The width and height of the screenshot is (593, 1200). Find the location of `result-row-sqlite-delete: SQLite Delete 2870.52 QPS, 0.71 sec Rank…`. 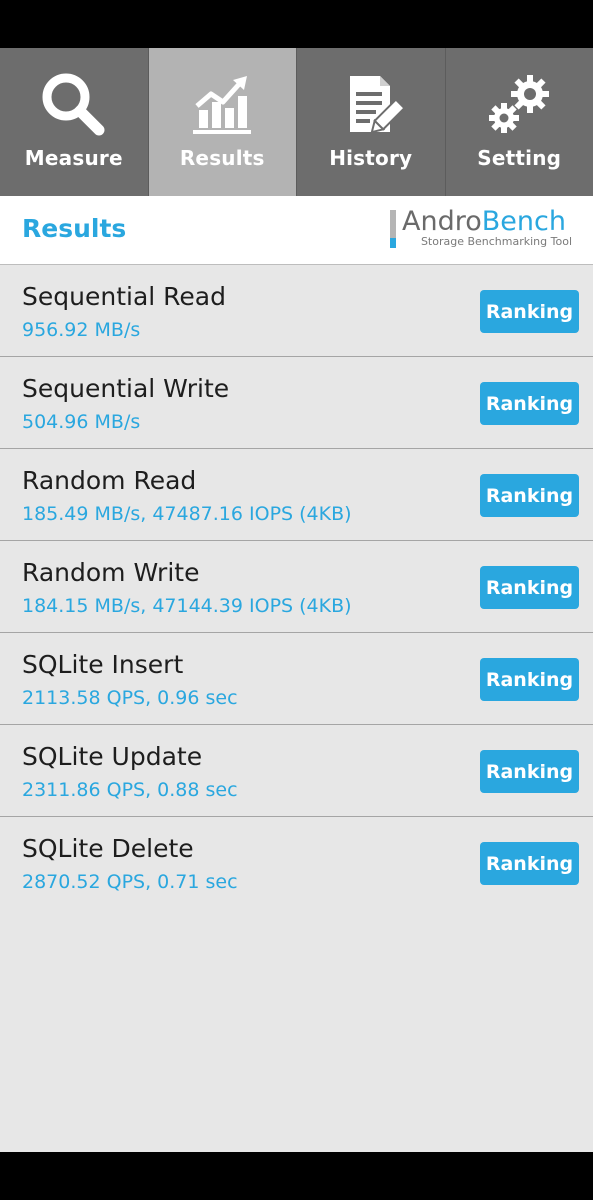

result-row-sqlite-delete: SQLite Delete 2870.52 QPS, 0.71 sec Rank… is located at coordinates (296, 863).